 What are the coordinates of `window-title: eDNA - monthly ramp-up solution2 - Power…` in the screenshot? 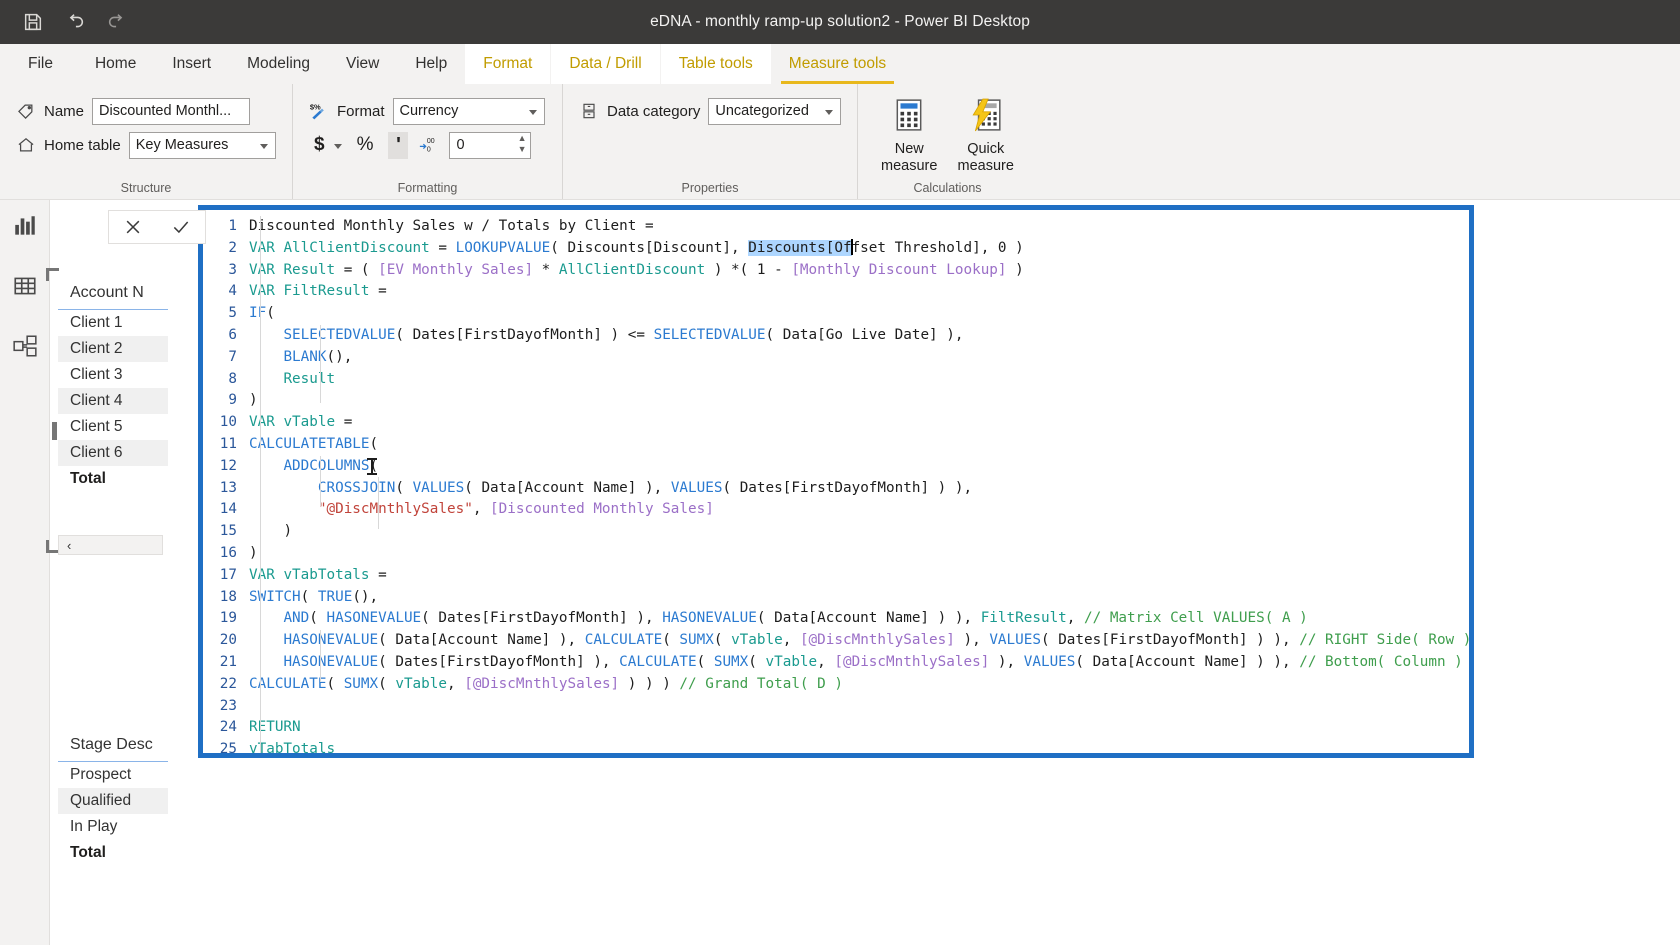 It's located at (840, 21).